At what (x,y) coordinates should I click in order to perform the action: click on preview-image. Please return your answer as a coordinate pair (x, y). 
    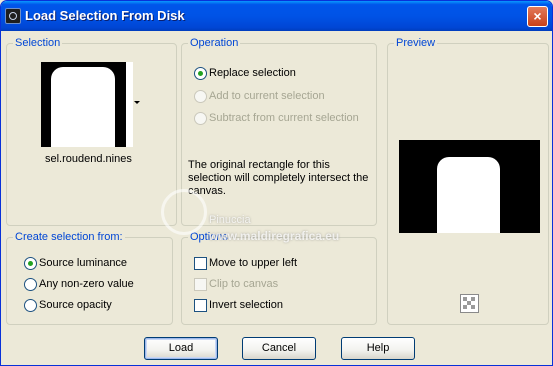
    Looking at the image, I should click on (469, 186).